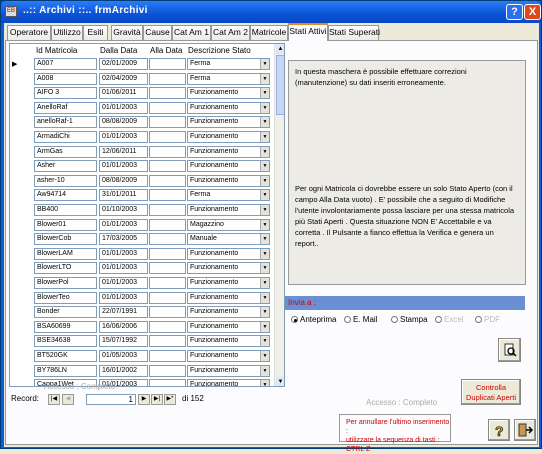 The width and height of the screenshot is (542, 454). What do you see at coordinates (509, 350) in the screenshot?
I see `preview-button` at bounding box center [509, 350].